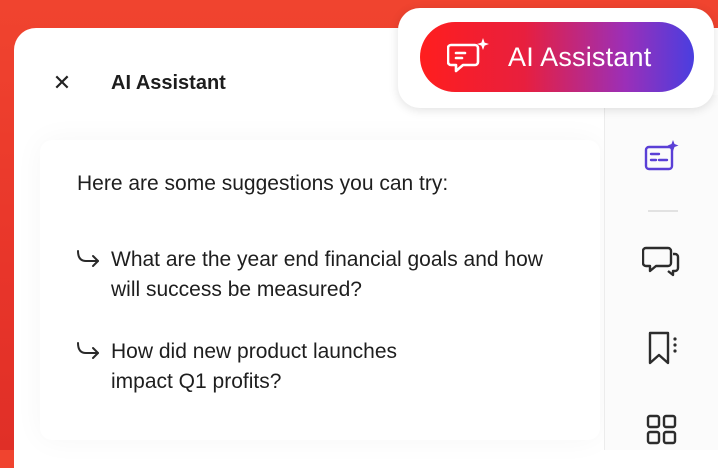 This screenshot has height=468, width=718. What do you see at coordinates (254, 351) in the screenshot?
I see `suggestion-line: How did new product launches` at bounding box center [254, 351].